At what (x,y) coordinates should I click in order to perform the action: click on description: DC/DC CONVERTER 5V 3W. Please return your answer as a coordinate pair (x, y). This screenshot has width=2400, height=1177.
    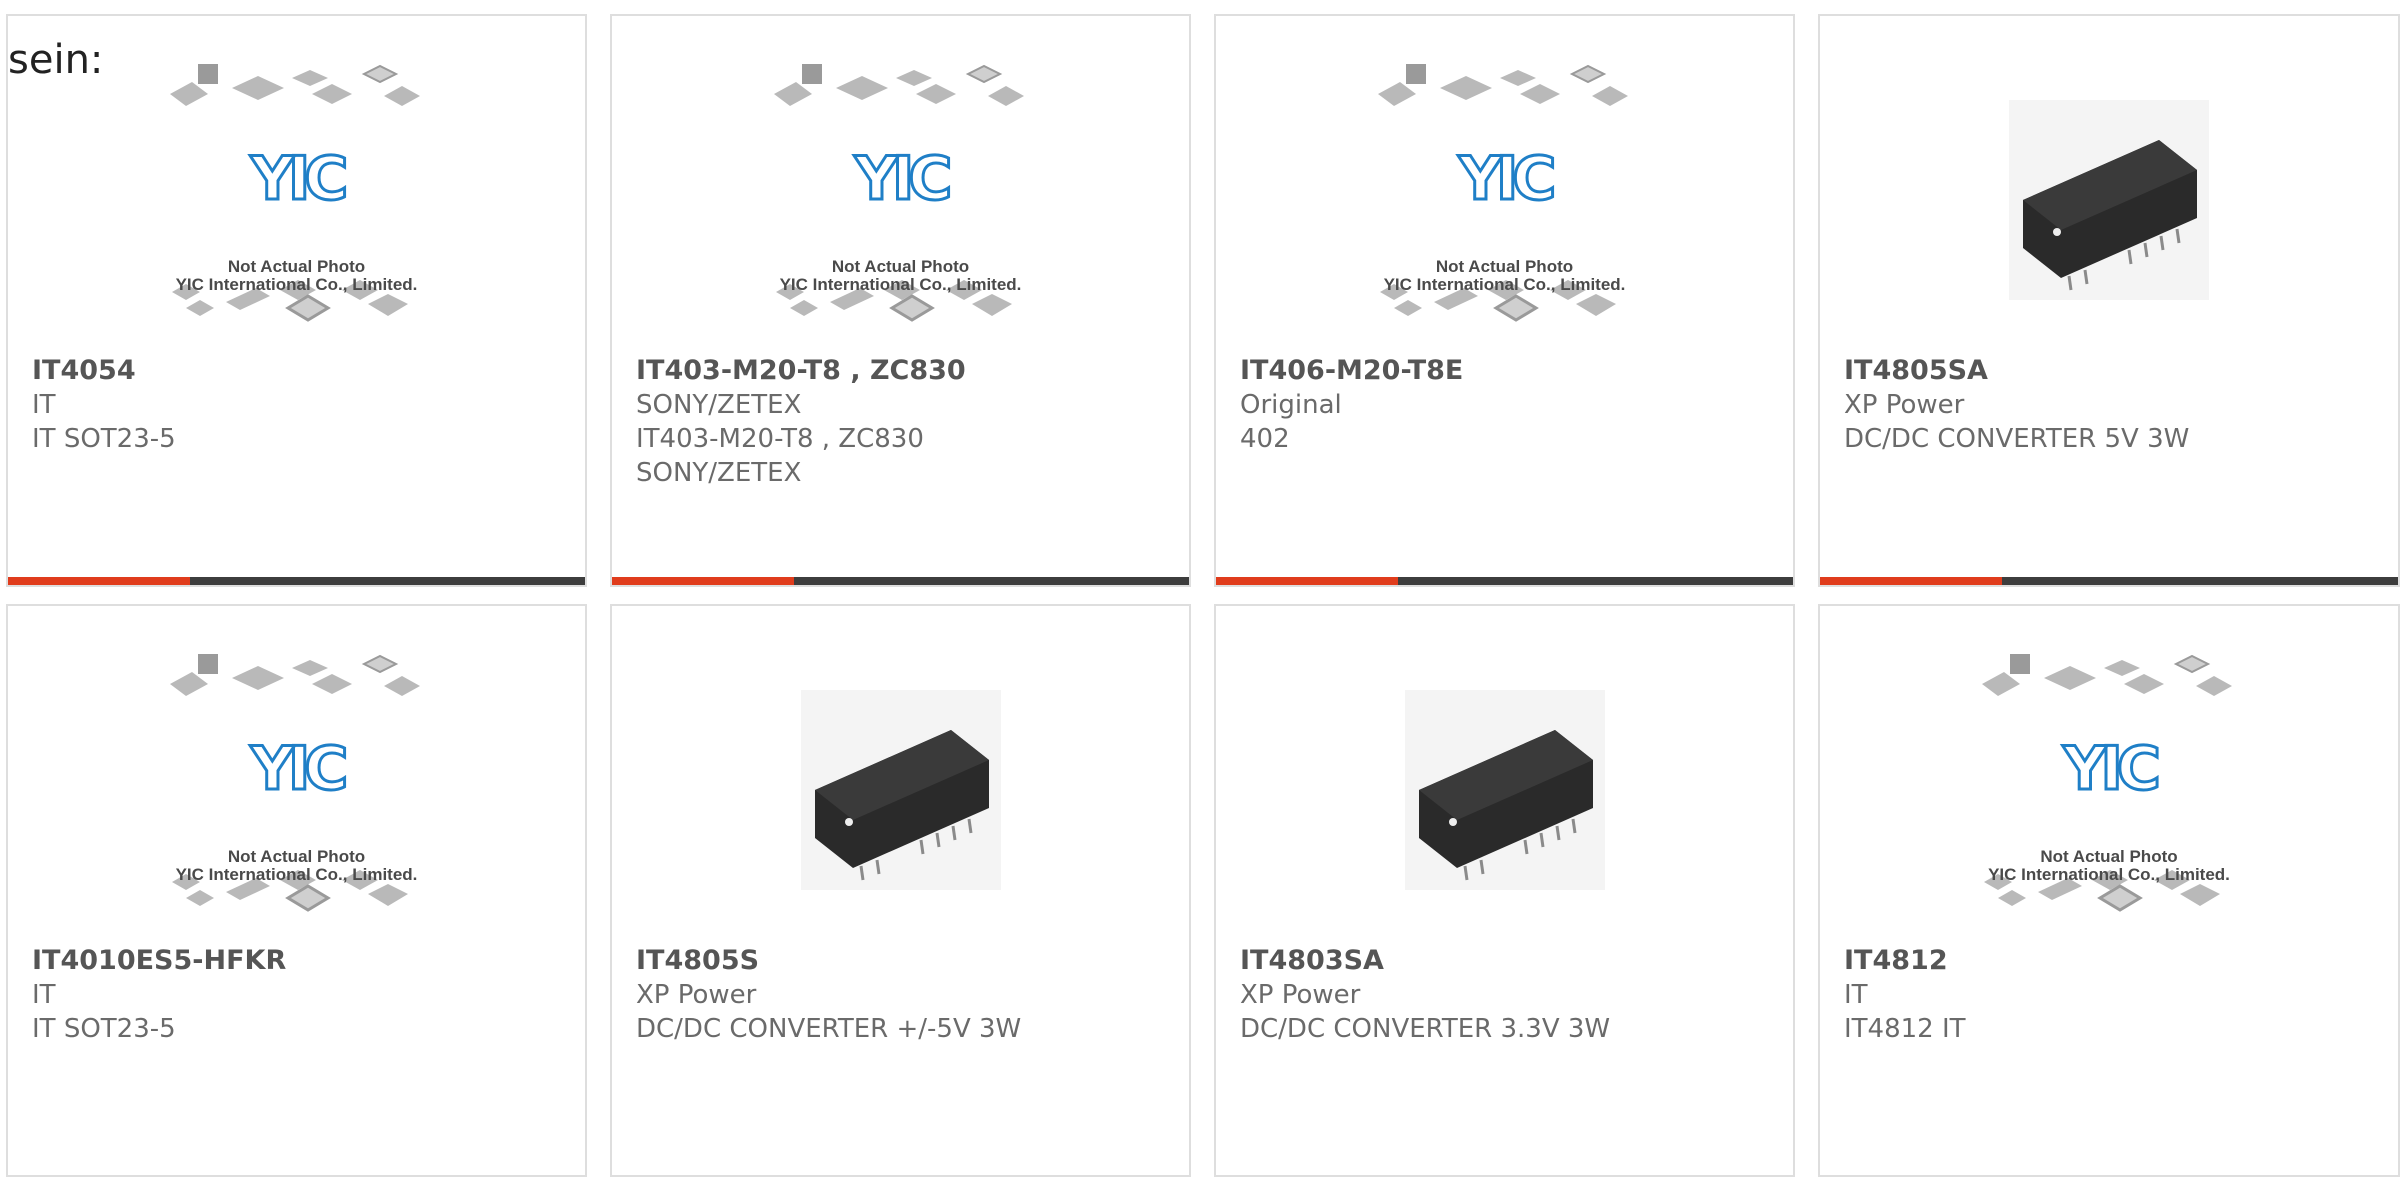
    Looking at the image, I should click on (2017, 439).